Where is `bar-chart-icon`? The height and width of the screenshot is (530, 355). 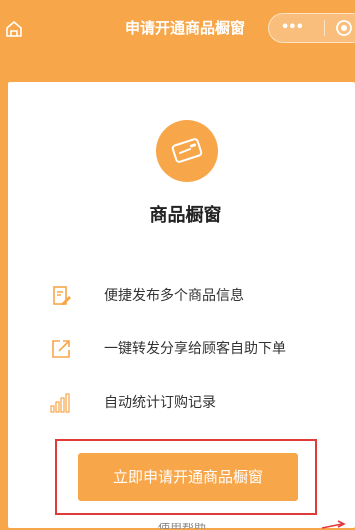
bar-chart-icon is located at coordinates (61, 403).